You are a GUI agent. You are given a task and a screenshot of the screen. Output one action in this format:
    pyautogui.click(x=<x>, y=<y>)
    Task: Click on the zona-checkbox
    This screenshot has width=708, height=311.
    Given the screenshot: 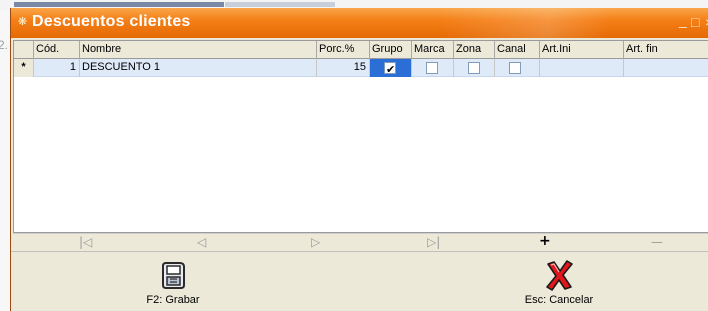 What is the action you would take?
    pyautogui.click(x=474, y=68)
    